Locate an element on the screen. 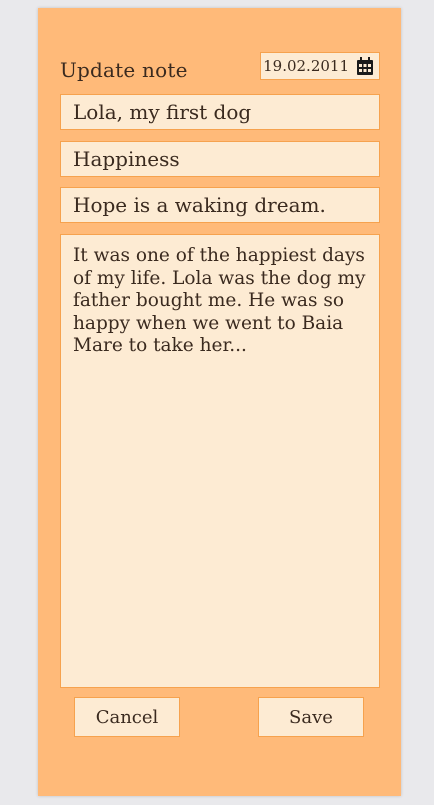 Image resolution: width=434 pixels, height=805 pixels. note-title-field: Lola, my first dog is located at coordinates (220, 112).